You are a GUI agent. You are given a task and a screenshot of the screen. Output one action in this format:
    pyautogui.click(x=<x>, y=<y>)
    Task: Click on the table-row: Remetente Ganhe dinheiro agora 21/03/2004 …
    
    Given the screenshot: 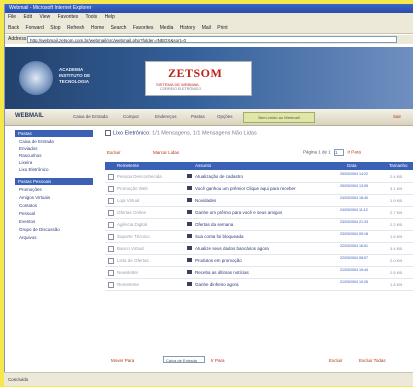 What is the action you would take?
    pyautogui.click(x=259, y=285)
    